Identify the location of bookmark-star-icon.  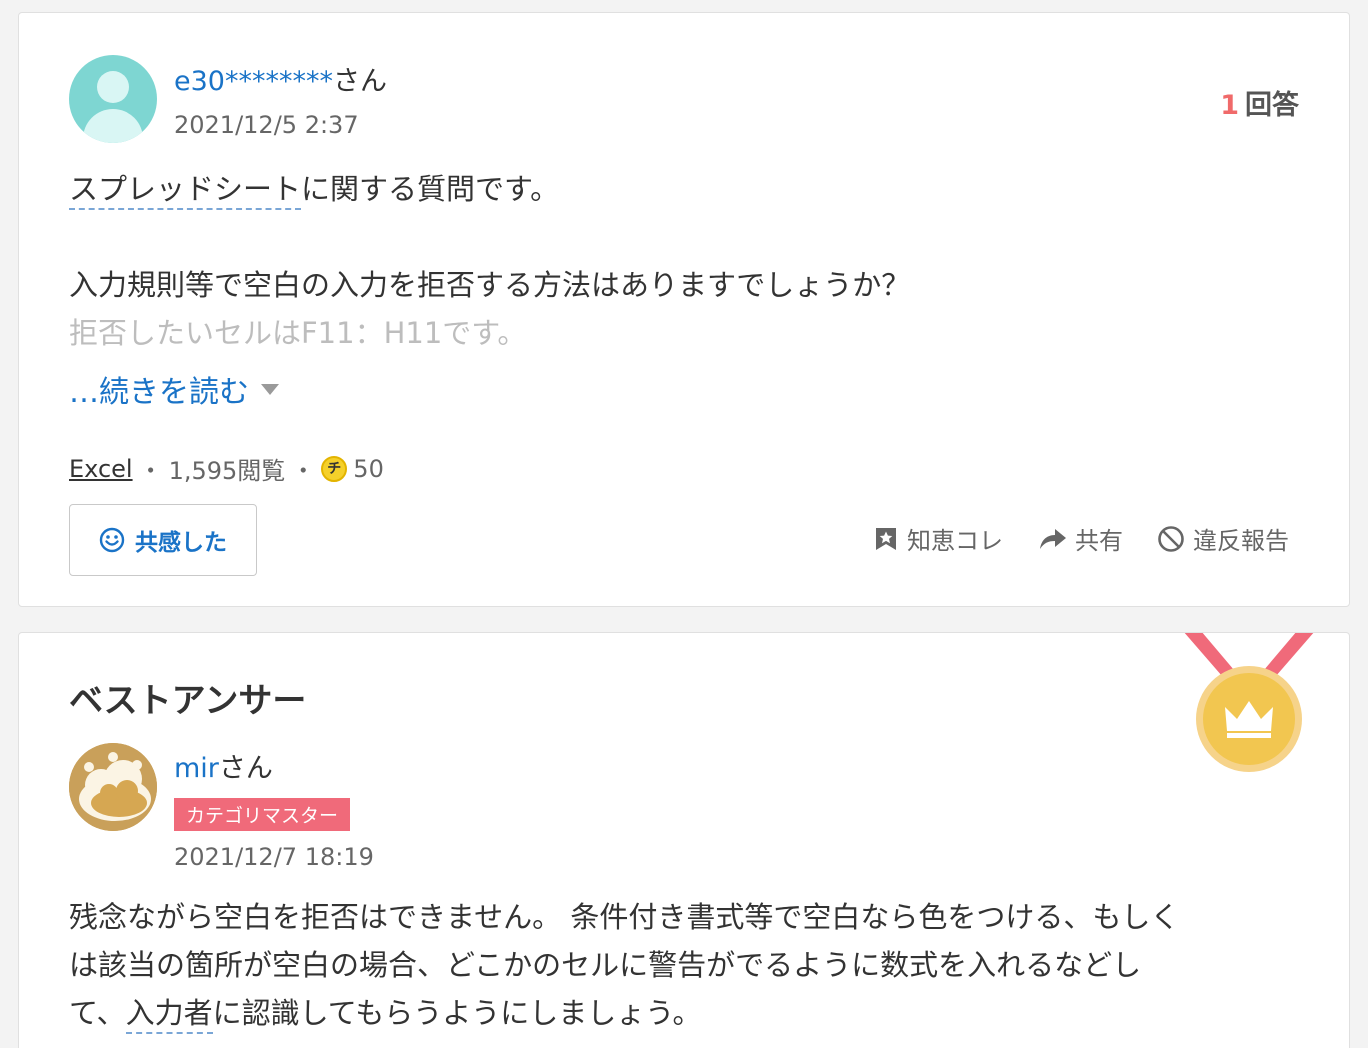
(886, 538).